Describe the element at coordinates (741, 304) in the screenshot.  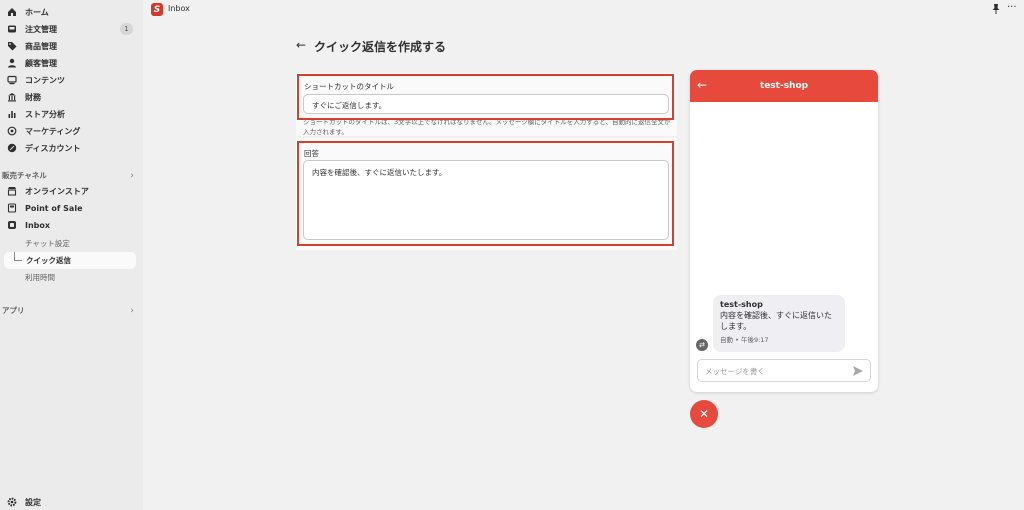
I see `message-sender: test-shop` at that location.